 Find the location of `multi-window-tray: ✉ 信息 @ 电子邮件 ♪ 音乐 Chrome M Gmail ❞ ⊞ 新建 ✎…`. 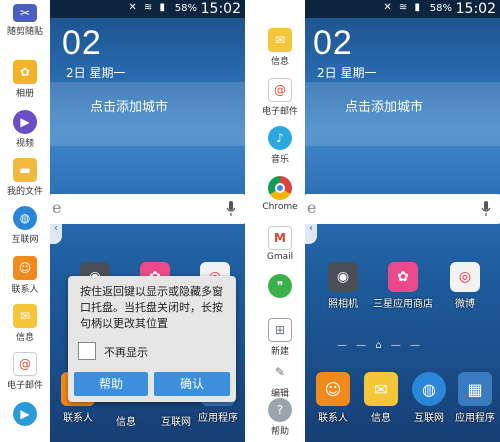

multi-window-tray: ✉ 信息 @ 电子邮件 ♪ 音乐 Chrome M Gmail ❞ ⊞ 新建 ✎… is located at coordinates (280, 221).